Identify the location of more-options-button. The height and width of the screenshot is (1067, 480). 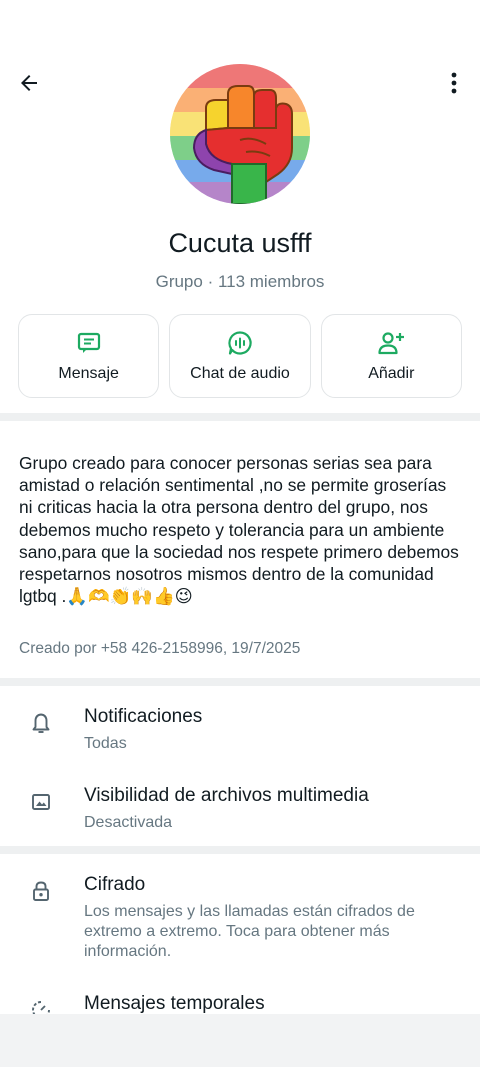
(454, 83).